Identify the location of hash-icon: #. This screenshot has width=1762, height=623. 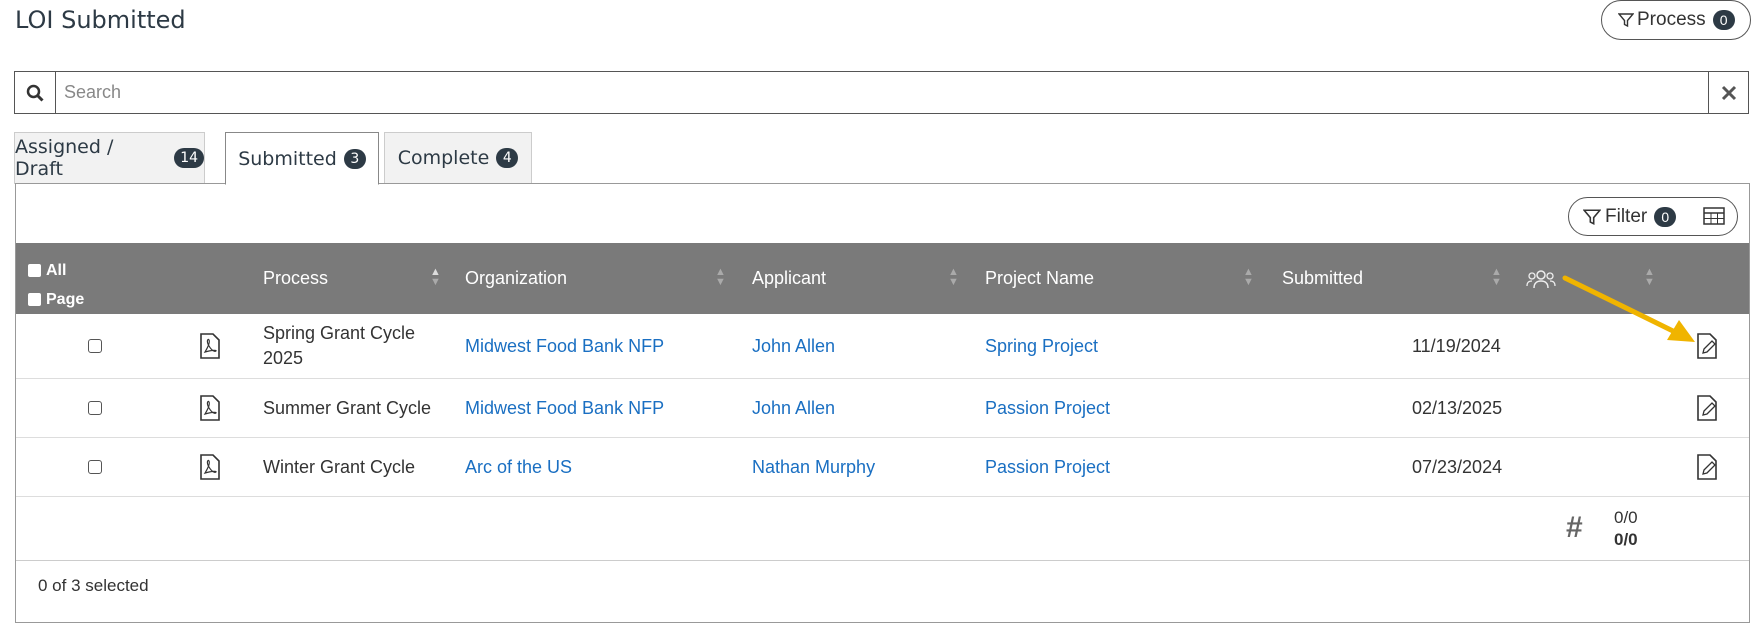
(1574, 527).